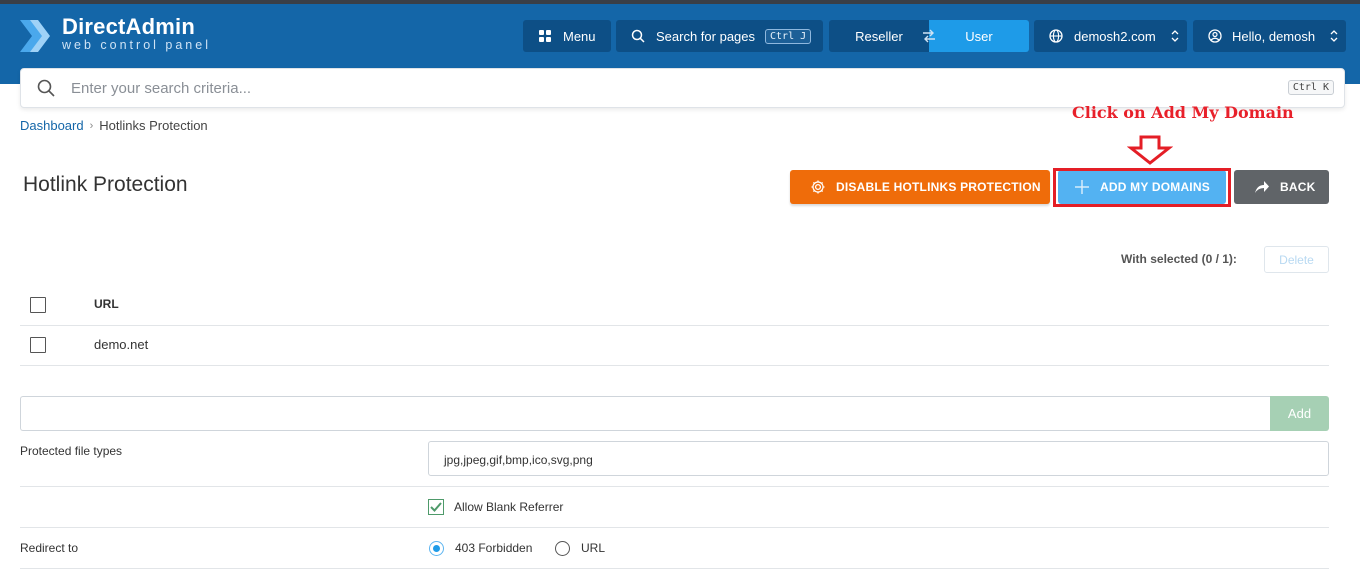 The height and width of the screenshot is (575, 1360). I want to click on redirect-url-radio, so click(562, 548).